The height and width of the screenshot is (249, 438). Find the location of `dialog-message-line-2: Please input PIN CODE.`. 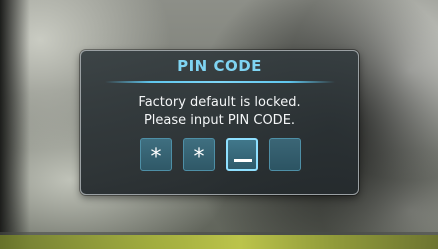

dialog-message-line-2: Please input PIN CODE. is located at coordinates (219, 120).